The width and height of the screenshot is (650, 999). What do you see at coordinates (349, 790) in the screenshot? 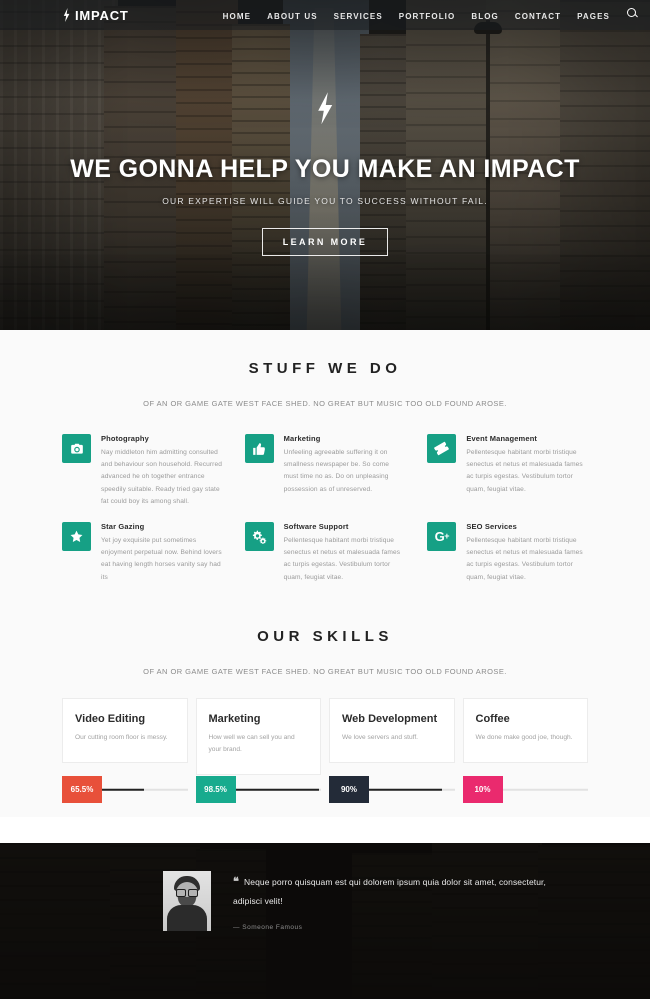
I see `skill-percent-badge: 90%` at bounding box center [349, 790].